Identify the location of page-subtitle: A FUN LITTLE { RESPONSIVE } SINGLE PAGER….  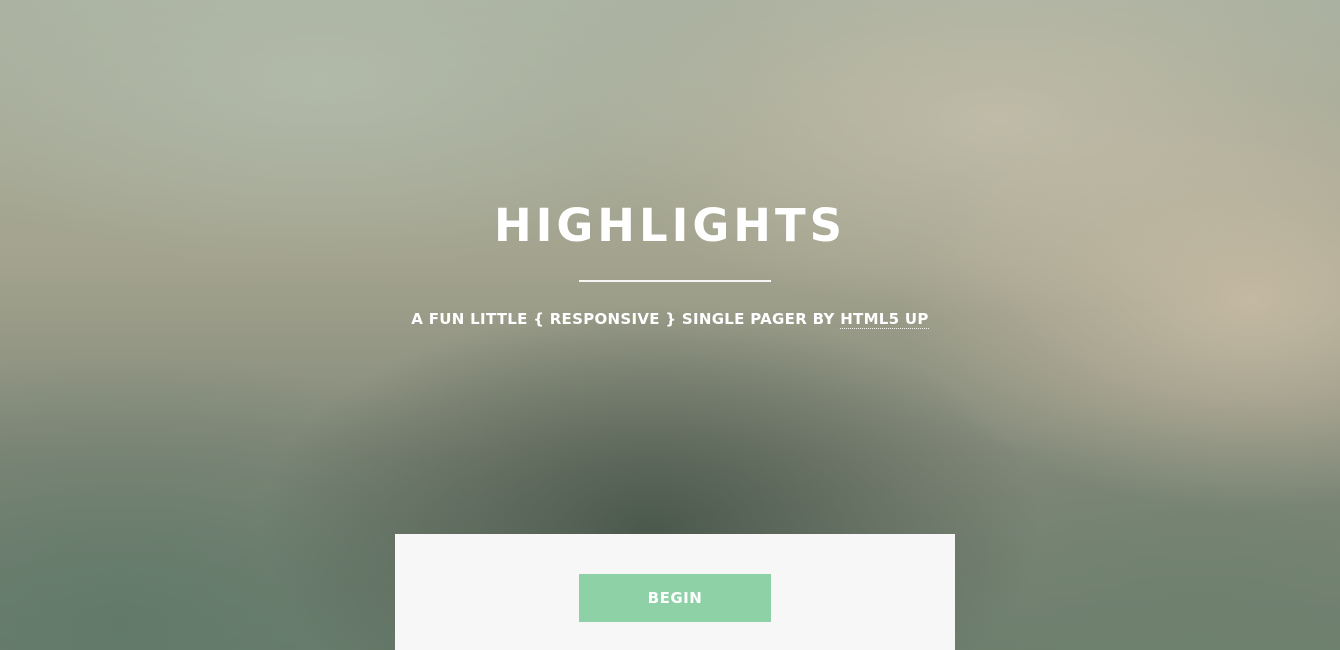
(670, 319).